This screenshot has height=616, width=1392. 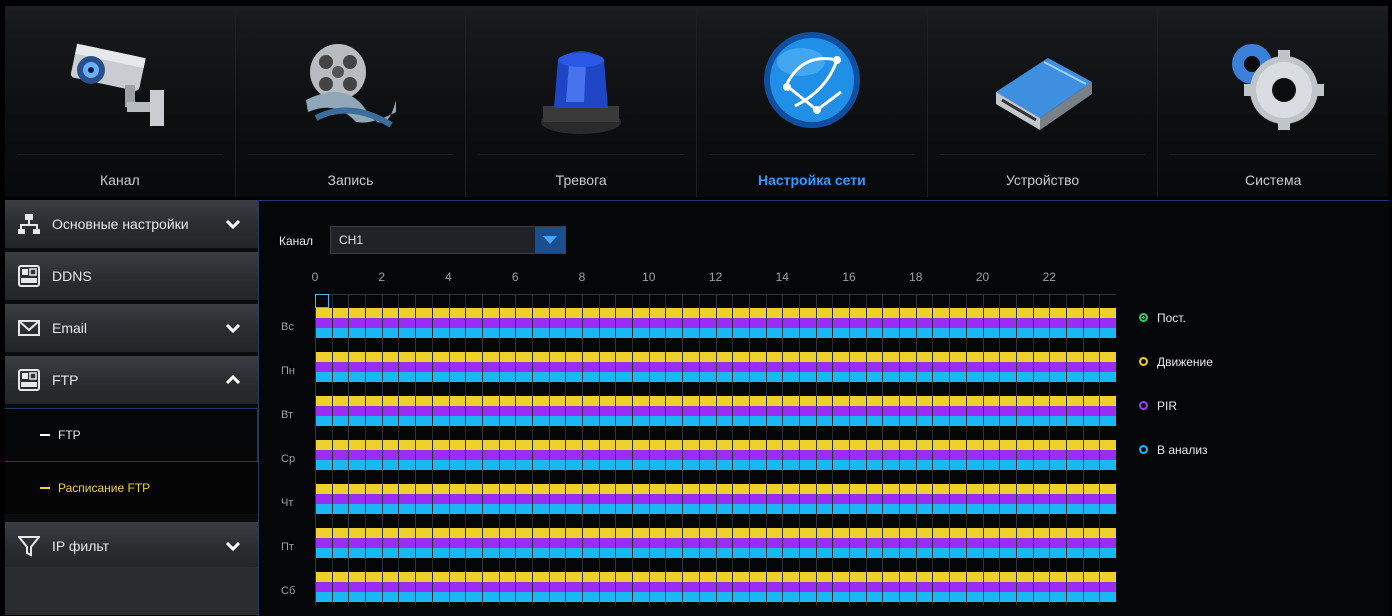 I want to click on channel-label: Канал, so click(x=296, y=241).